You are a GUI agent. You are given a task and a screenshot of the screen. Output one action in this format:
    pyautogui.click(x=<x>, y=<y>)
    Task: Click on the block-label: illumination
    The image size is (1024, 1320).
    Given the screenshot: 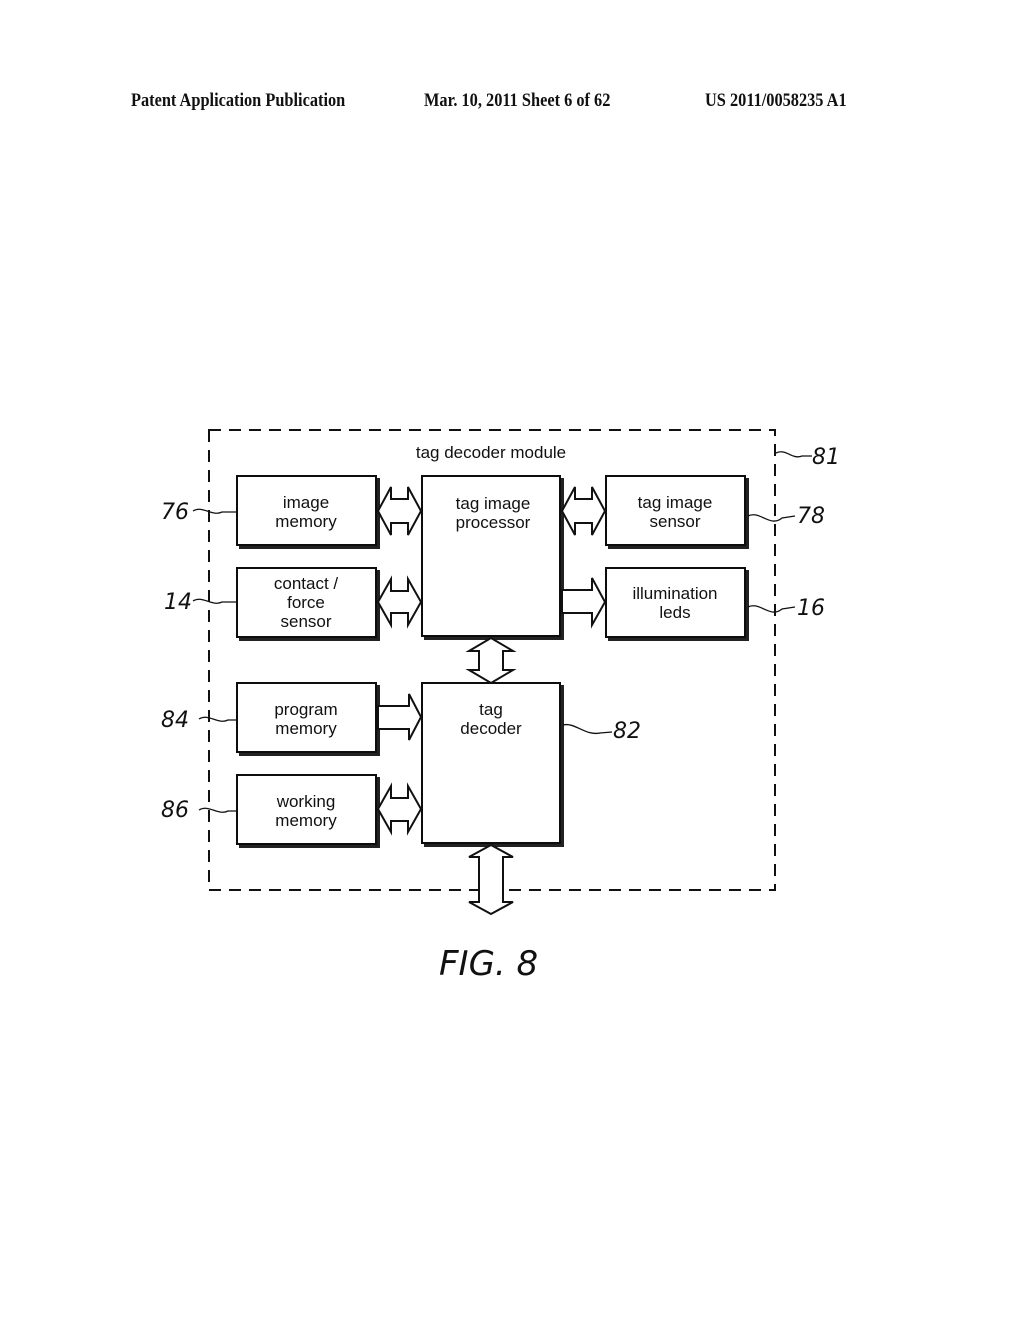 What is the action you would take?
    pyautogui.click(x=674, y=593)
    